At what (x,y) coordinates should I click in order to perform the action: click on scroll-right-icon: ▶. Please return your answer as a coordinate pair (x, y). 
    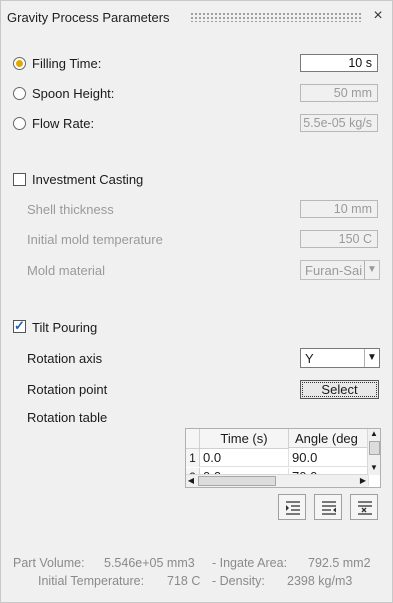
    Looking at the image, I should click on (363, 480).